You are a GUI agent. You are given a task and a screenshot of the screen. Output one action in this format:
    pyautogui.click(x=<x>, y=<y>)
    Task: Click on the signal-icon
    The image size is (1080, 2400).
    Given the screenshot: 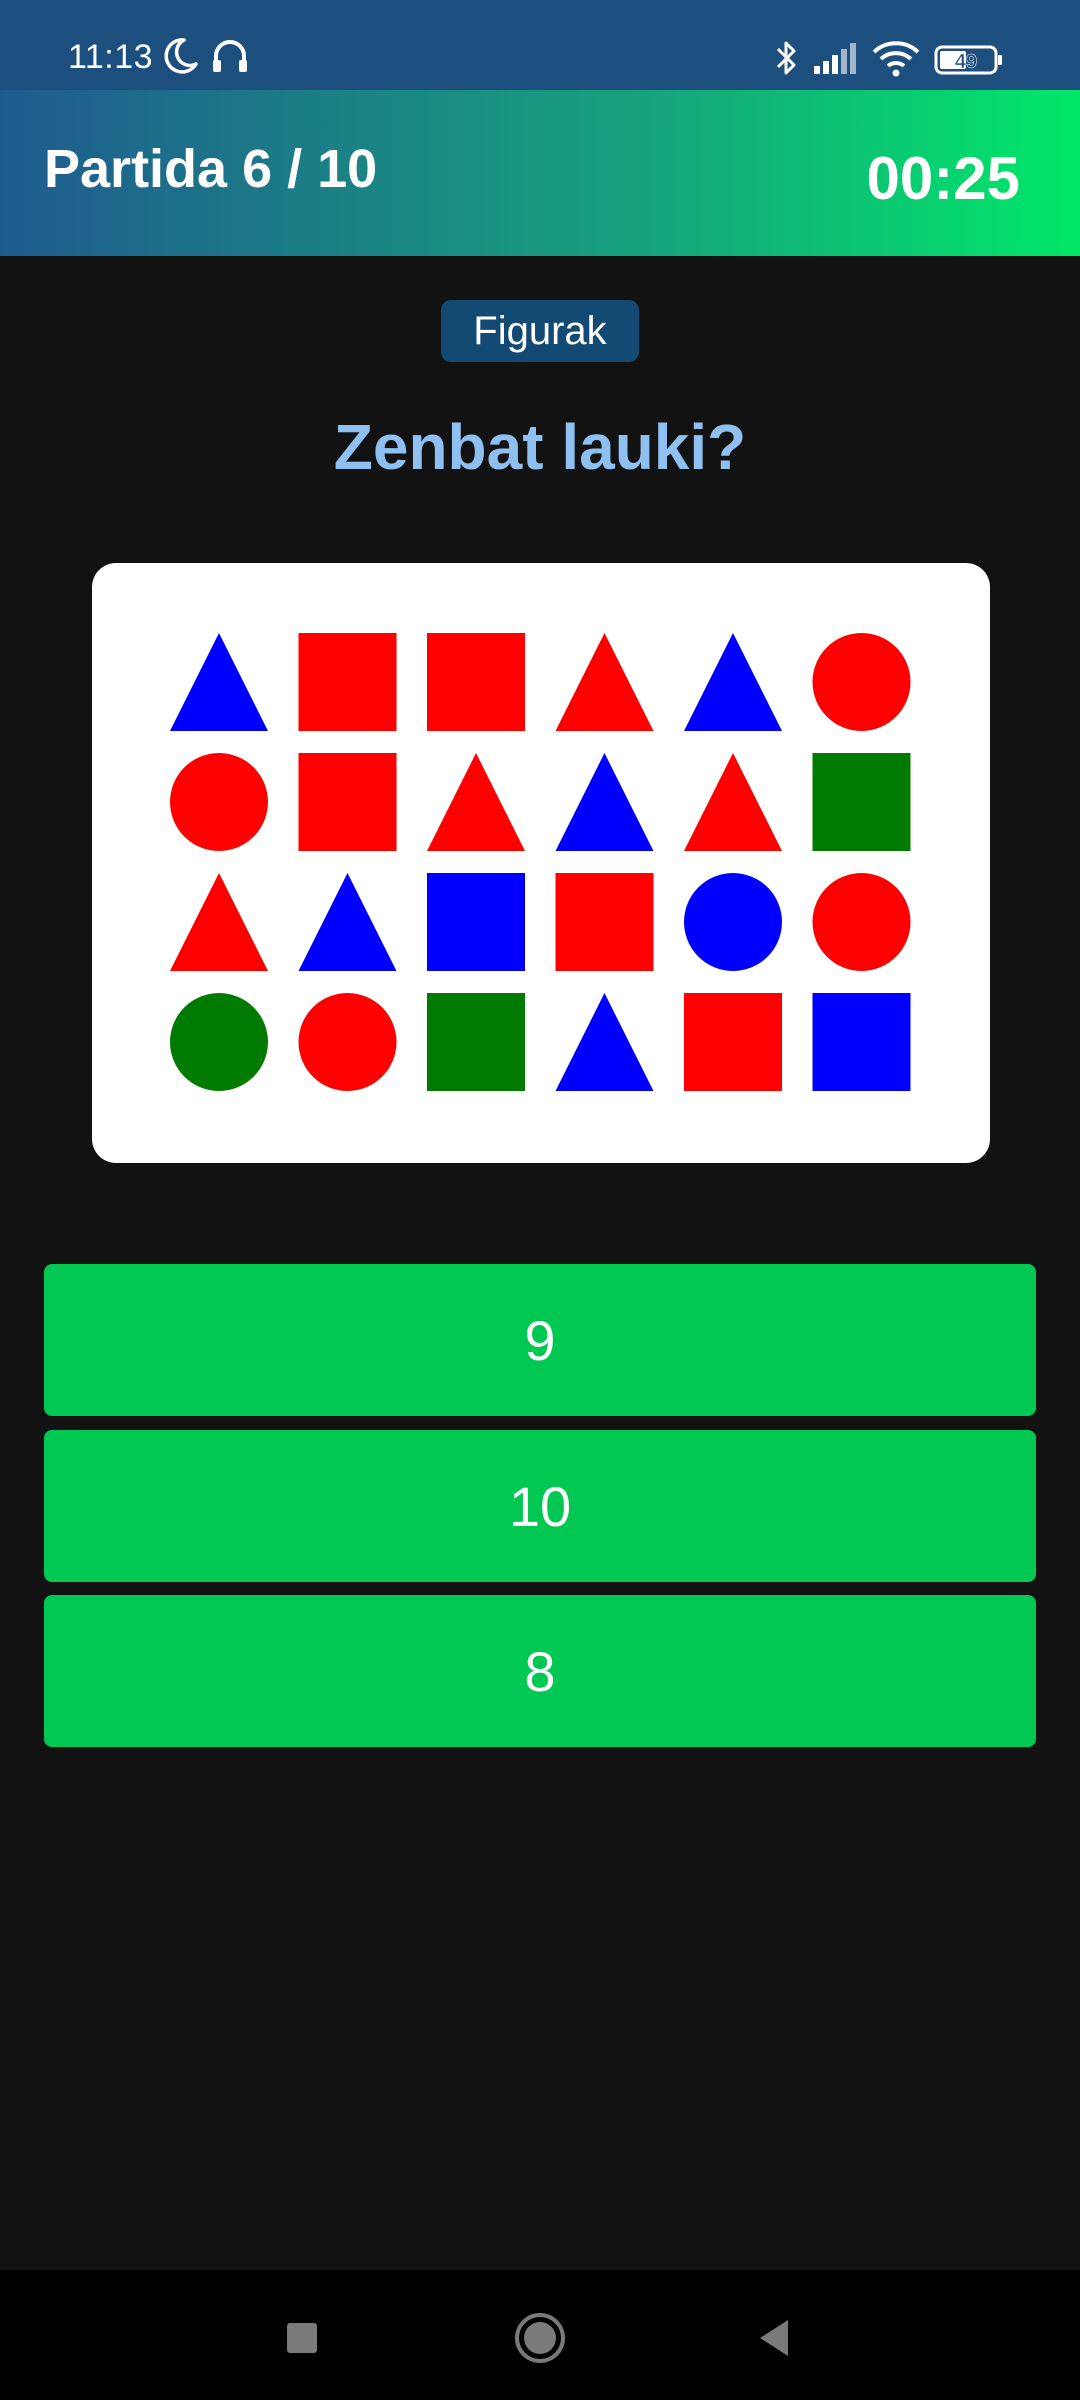 What is the action you would take?
    pyautogui.click(x=835, y=58)
    